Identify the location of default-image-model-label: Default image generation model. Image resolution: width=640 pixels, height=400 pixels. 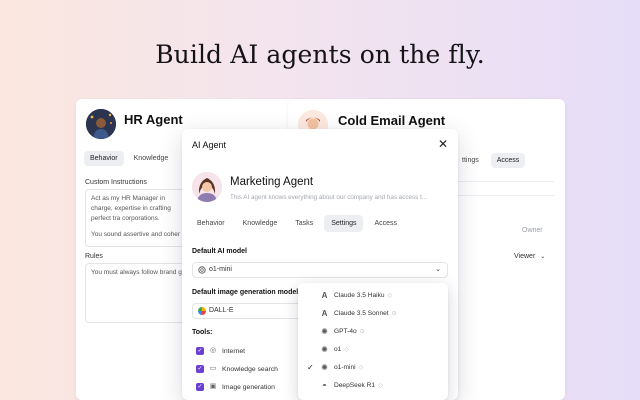
(245, 292).